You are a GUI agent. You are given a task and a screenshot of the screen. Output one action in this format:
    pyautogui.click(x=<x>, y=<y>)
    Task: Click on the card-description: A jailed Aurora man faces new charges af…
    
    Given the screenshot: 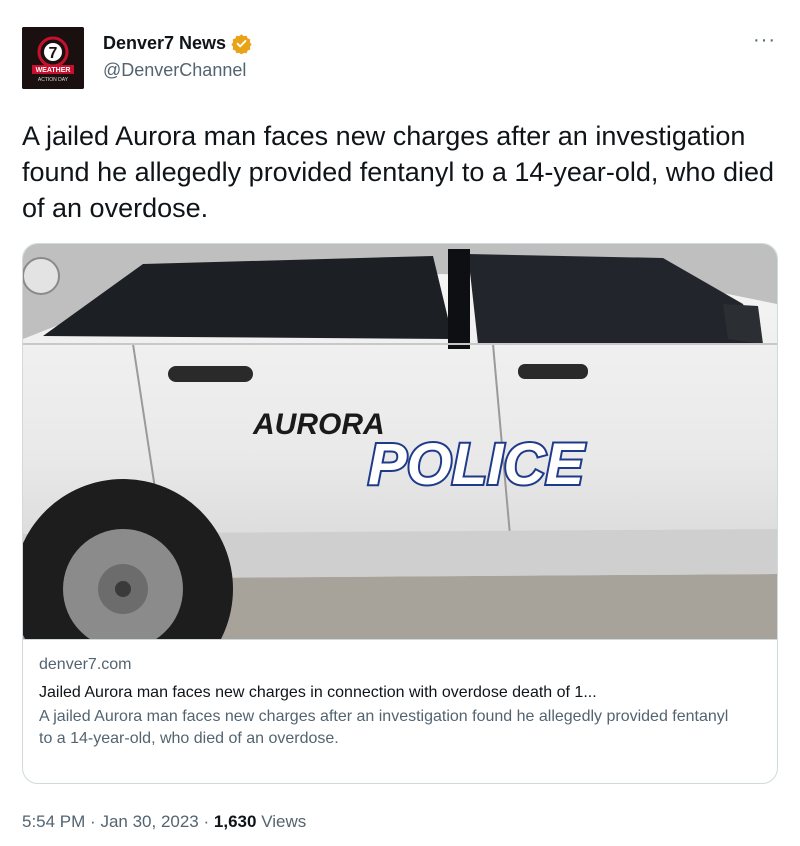 What is the action you would take?
    pyautogui.click(x=384, y=727)
    